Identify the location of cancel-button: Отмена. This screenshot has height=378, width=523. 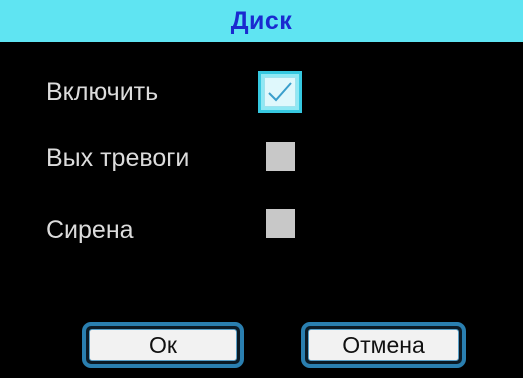
(383, 345).